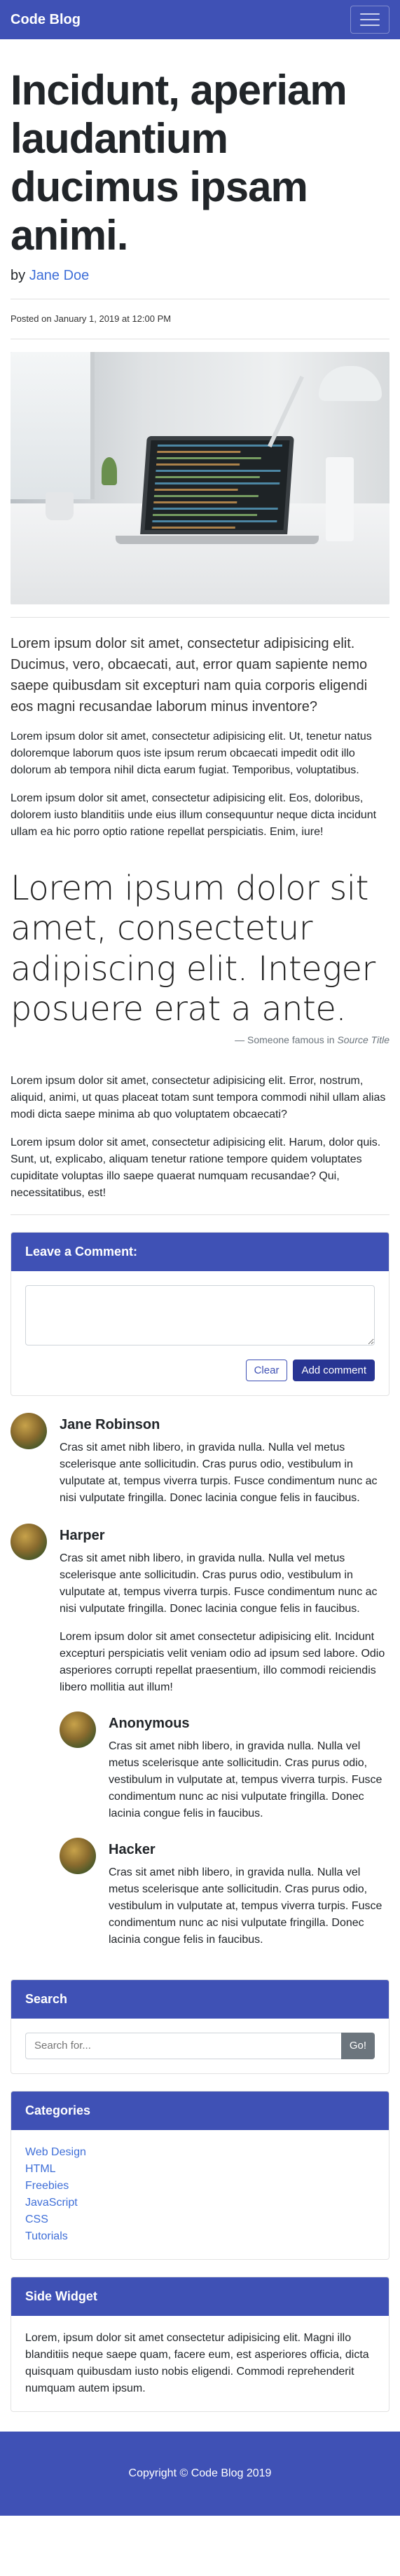 This screenshot has height=2576, width=400. I want to click on comment-form-card: Leave a Comment: Clear Add comment, so click(200, 1313).